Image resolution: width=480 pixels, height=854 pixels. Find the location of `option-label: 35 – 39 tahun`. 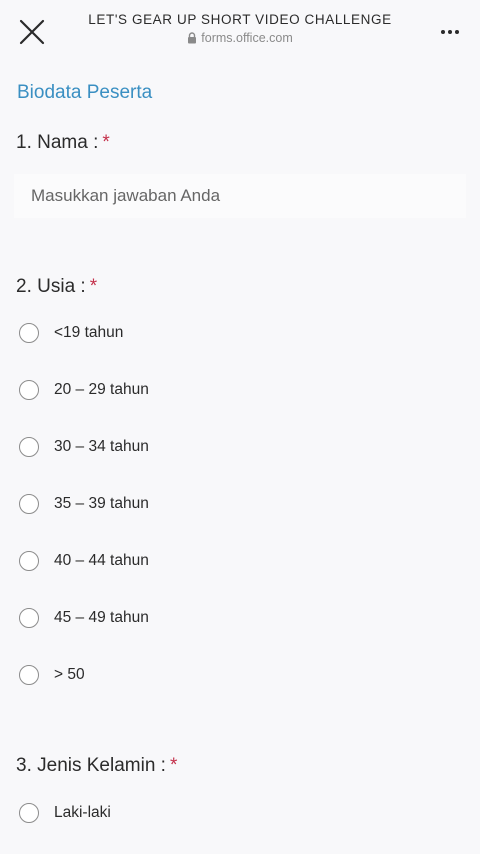

option-label: 35 – 39 tahun is located at coordinates (101, 503).